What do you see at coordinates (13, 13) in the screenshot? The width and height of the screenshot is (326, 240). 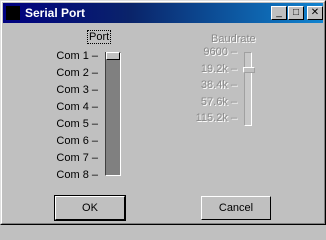 I see `app-icon` at bounding box center [13, 13].